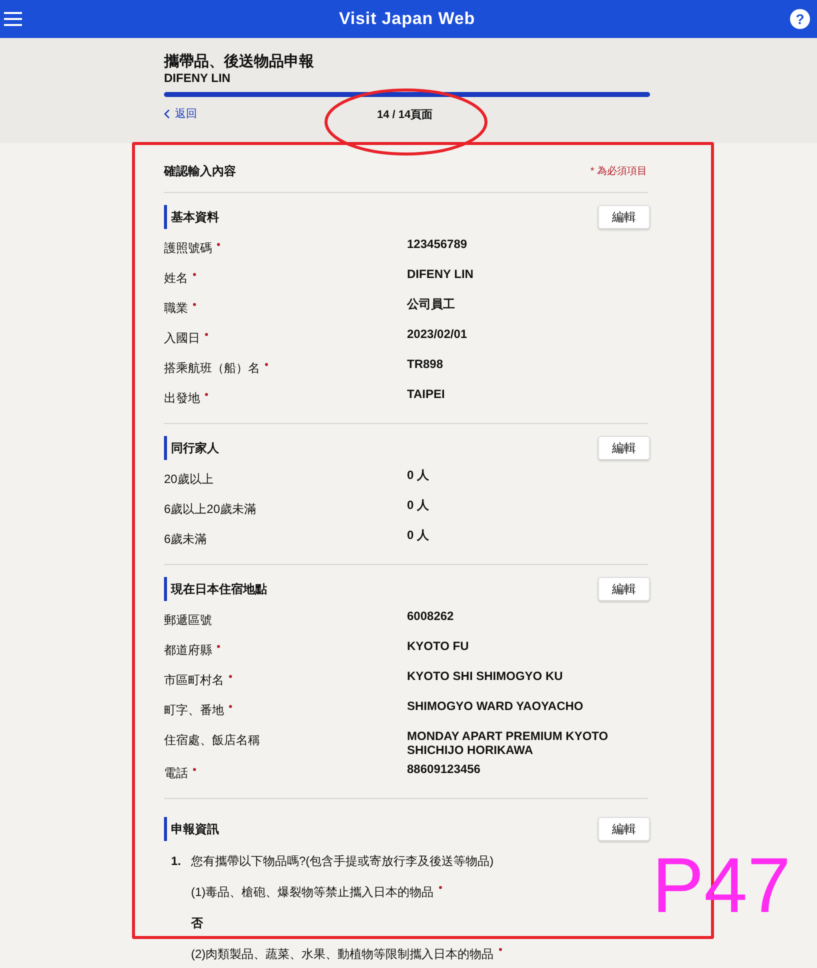  Describe the element at coordinates (437, 334) in the screenshot. I see `field-value: 2023/02/01` at that location.